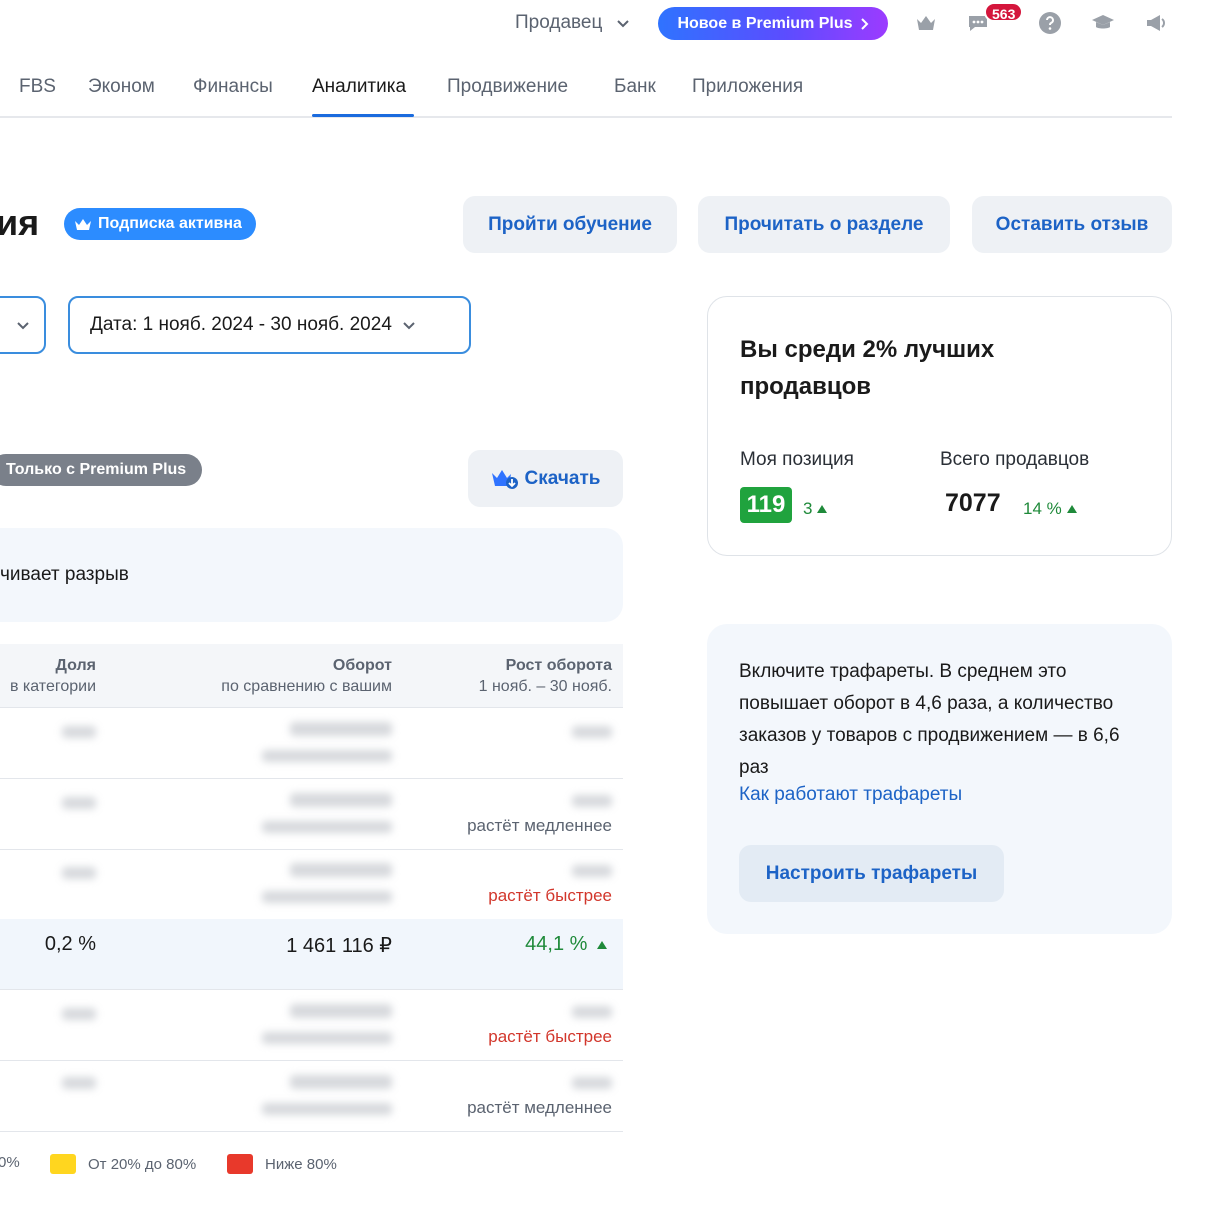 The width and height of the screenshot is (1214, 1214). I want to click on total-sellers-value: 7077, so click(973, 503).